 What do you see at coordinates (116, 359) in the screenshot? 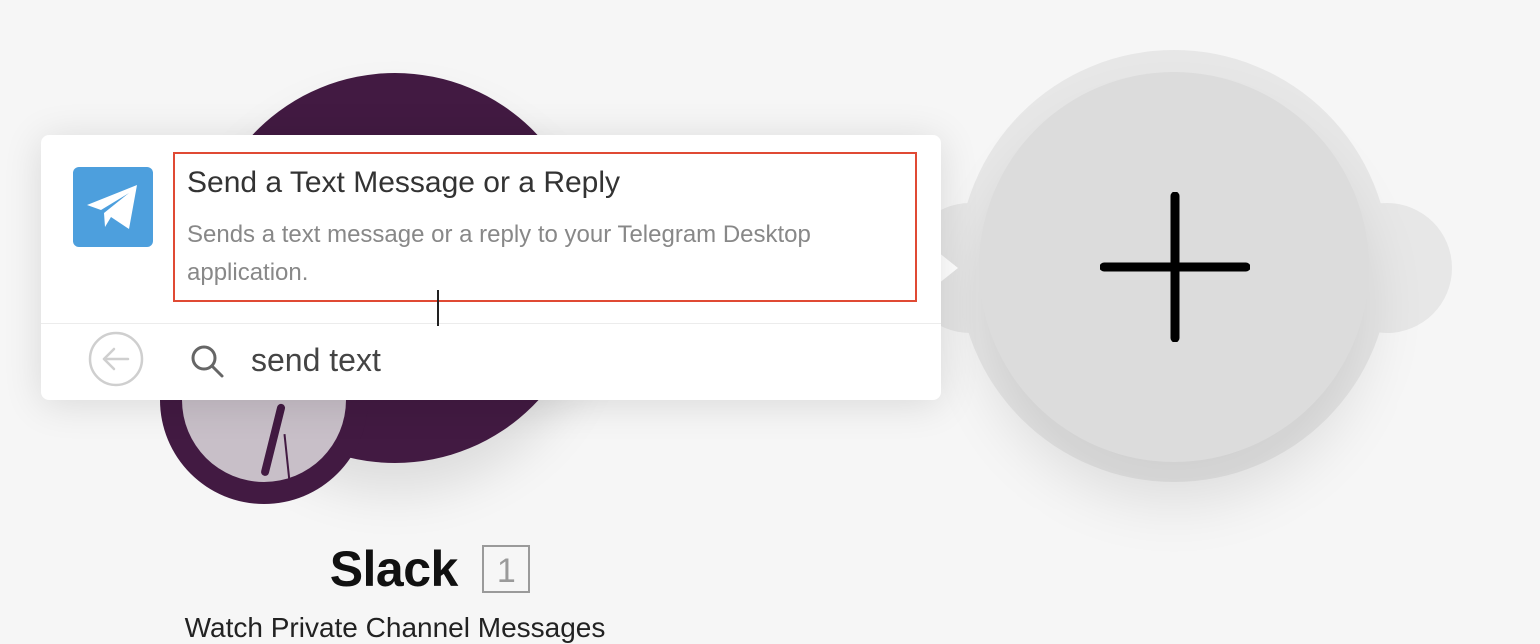
I see `back-arrow-icon` at bounding box center [116, 359].